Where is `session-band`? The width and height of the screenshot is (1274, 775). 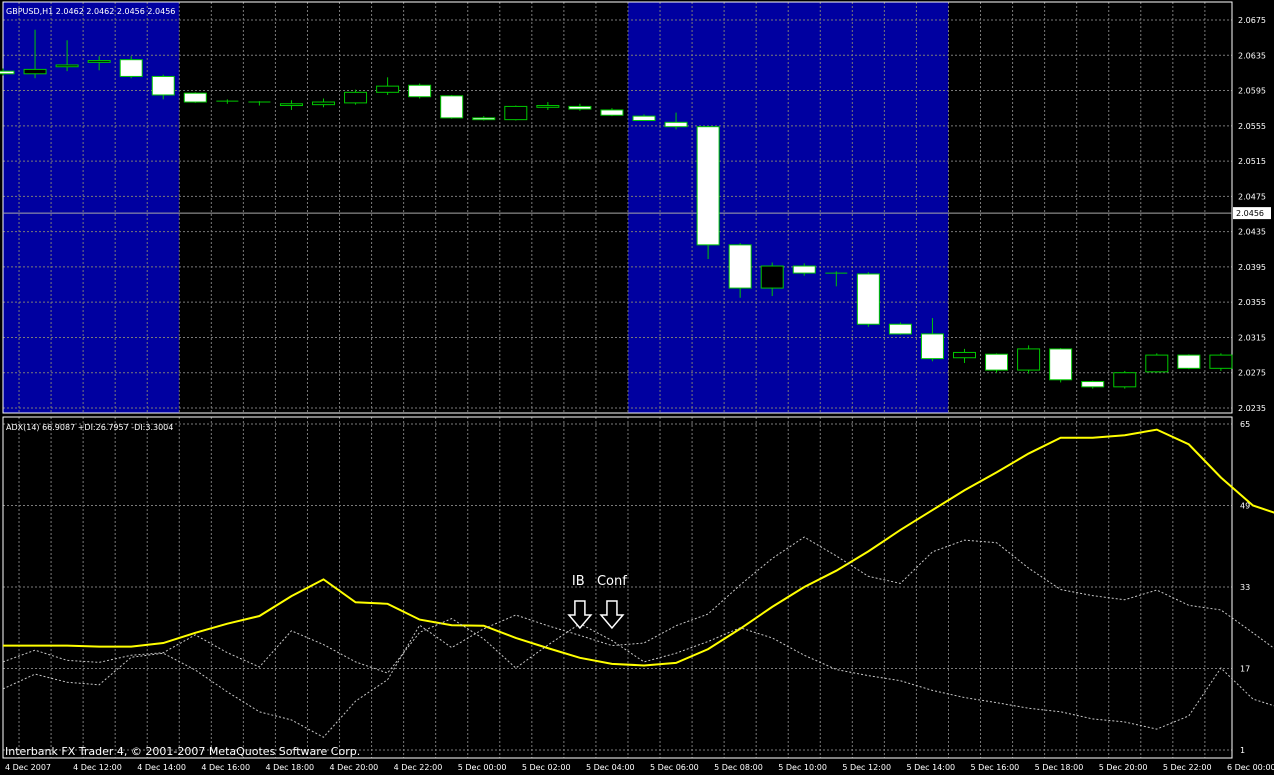 session-band is located at coordinates (91, 207).